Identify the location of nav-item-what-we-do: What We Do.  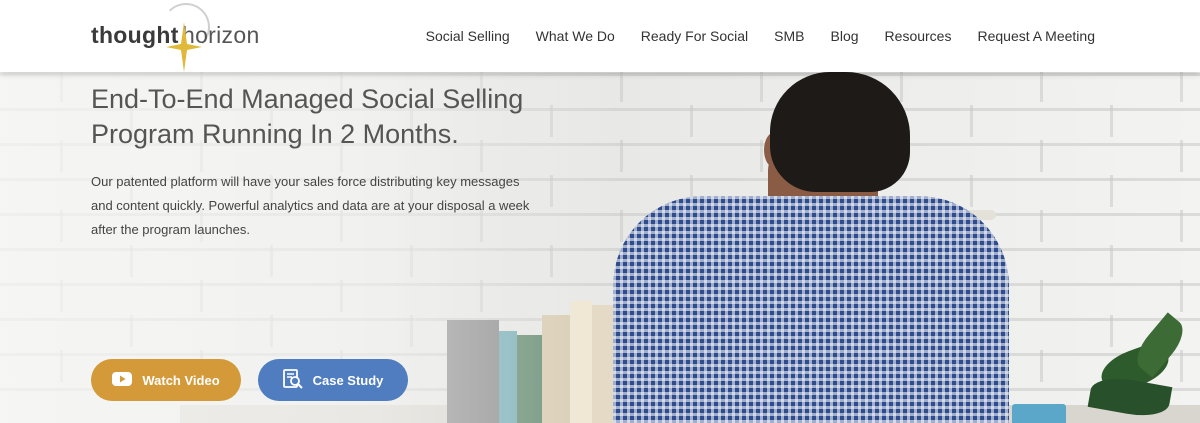
(575, 36).